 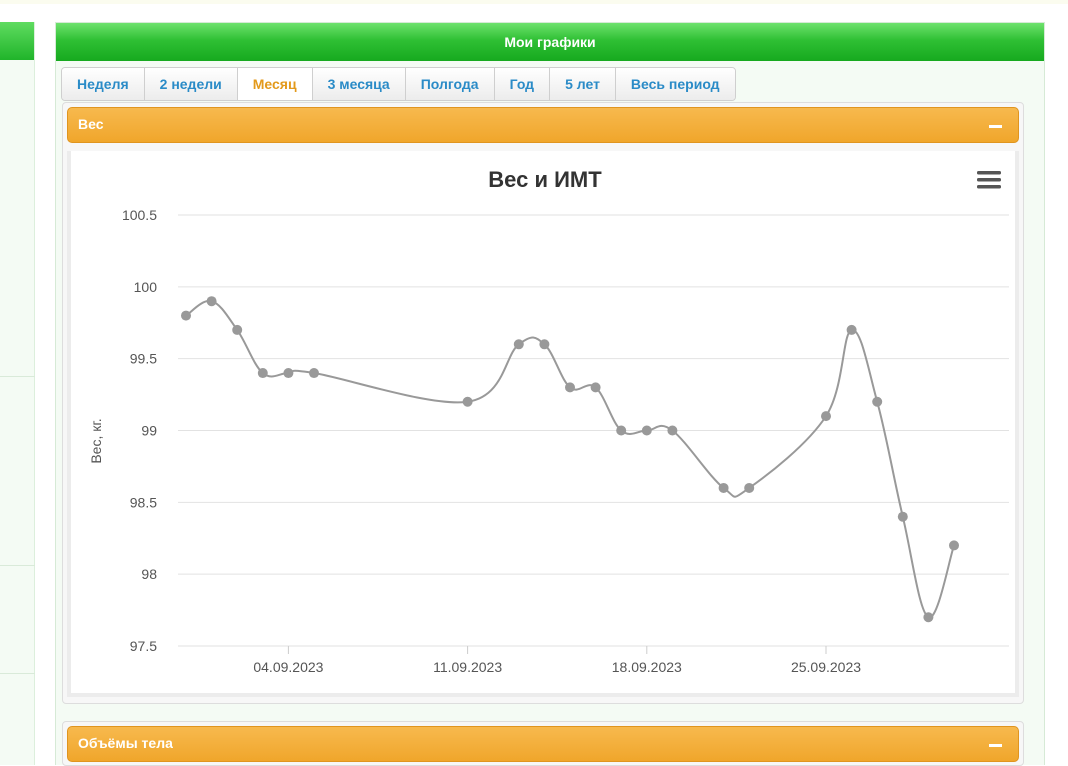 What do you see at coordinates (191, 84) in the screenshot?
I see `tab-2-weeks: 2 недели` at bounding box center [191, 84].